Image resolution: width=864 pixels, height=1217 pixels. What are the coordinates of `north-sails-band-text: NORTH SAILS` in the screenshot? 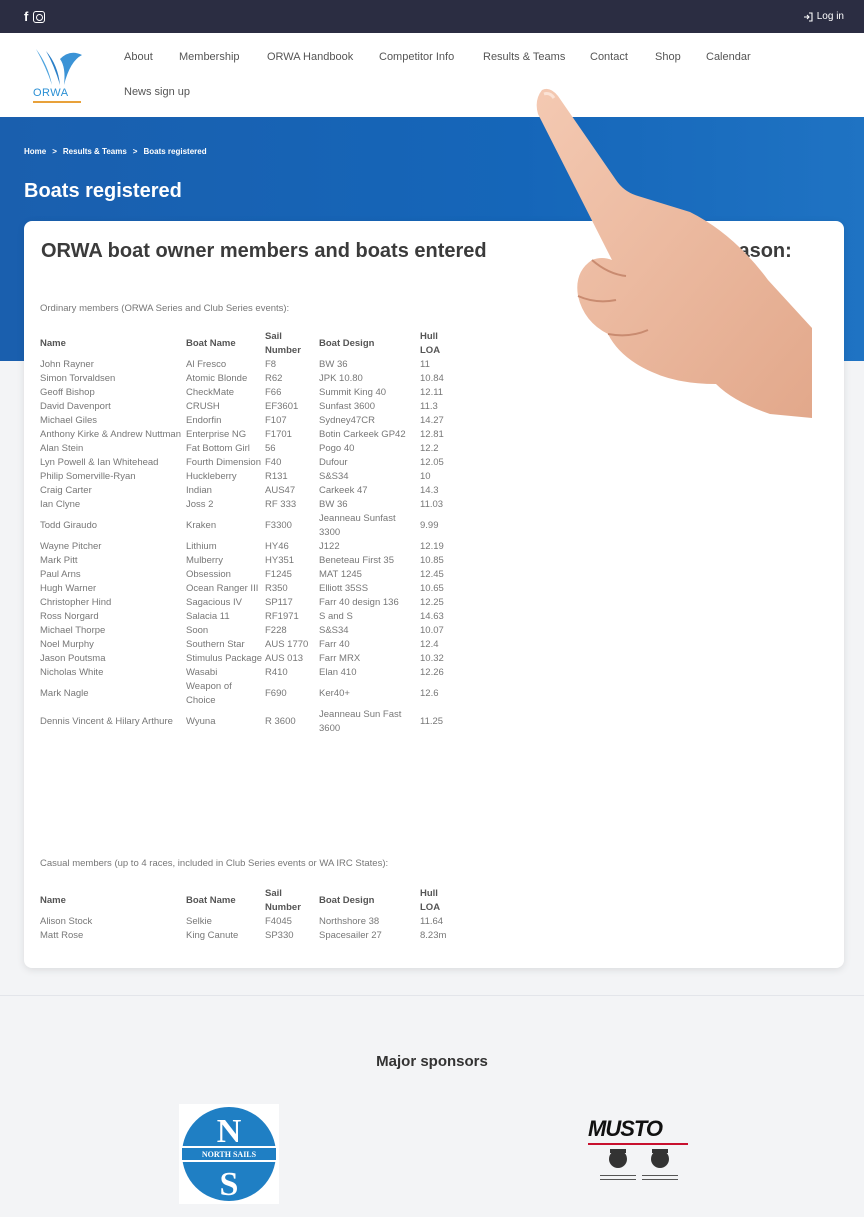 It's located at (229, 1154).